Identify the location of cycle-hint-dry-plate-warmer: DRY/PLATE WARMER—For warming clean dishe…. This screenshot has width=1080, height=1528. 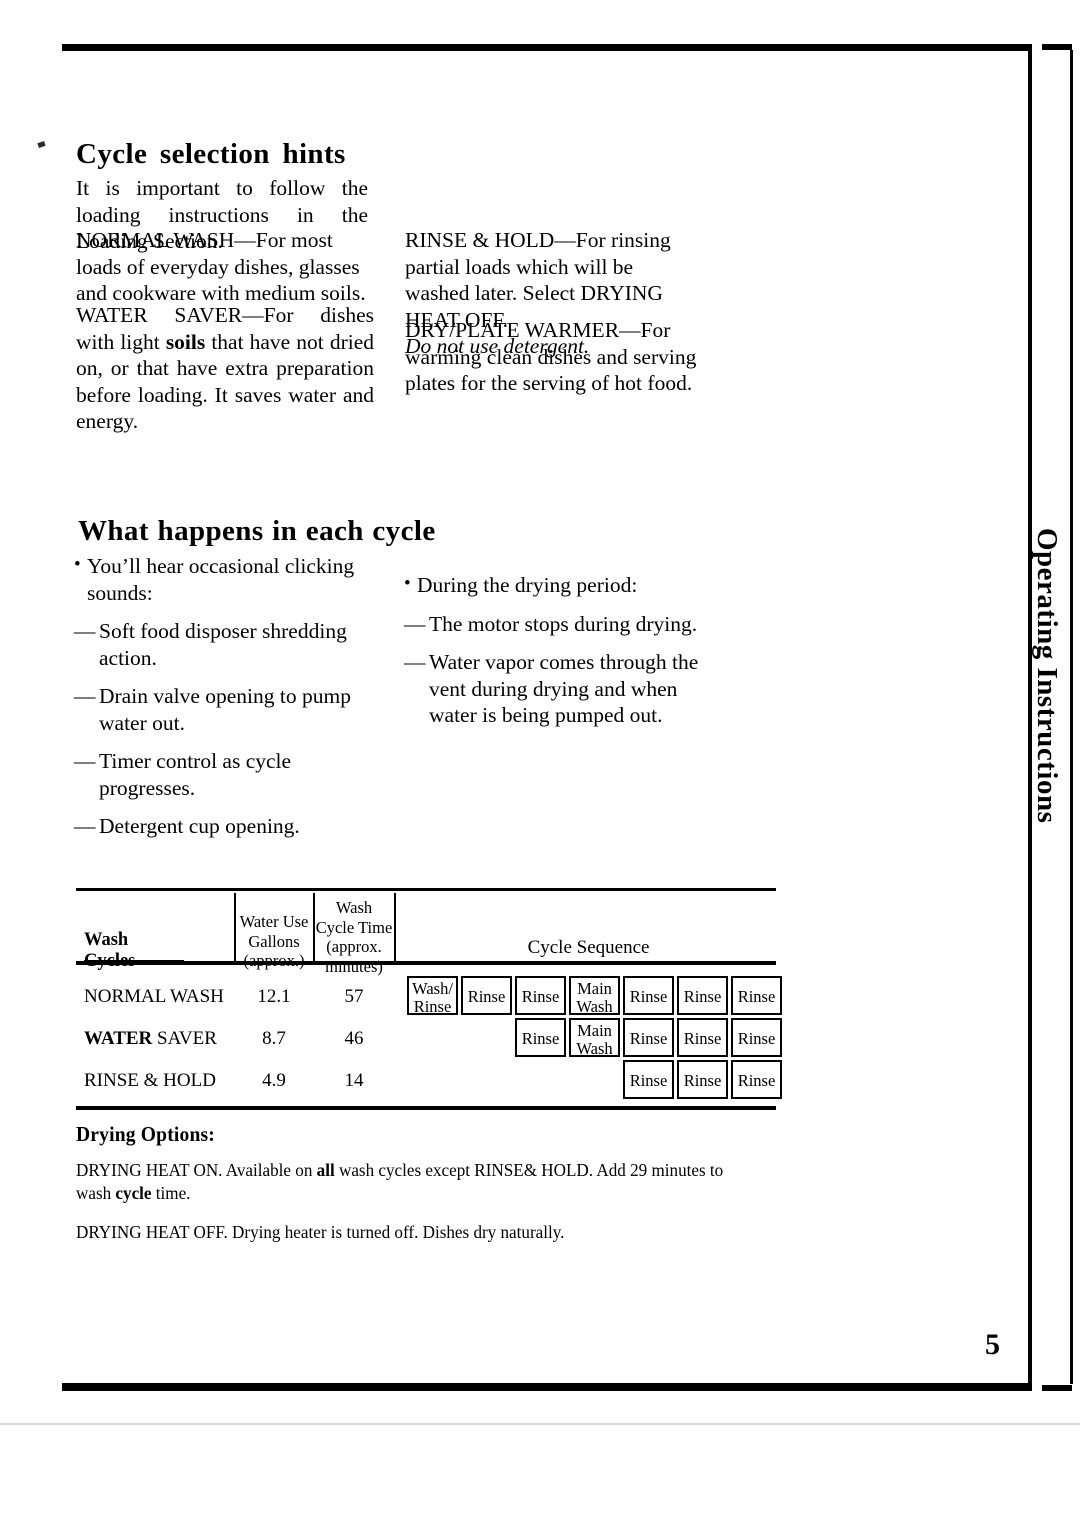
(551, 364).